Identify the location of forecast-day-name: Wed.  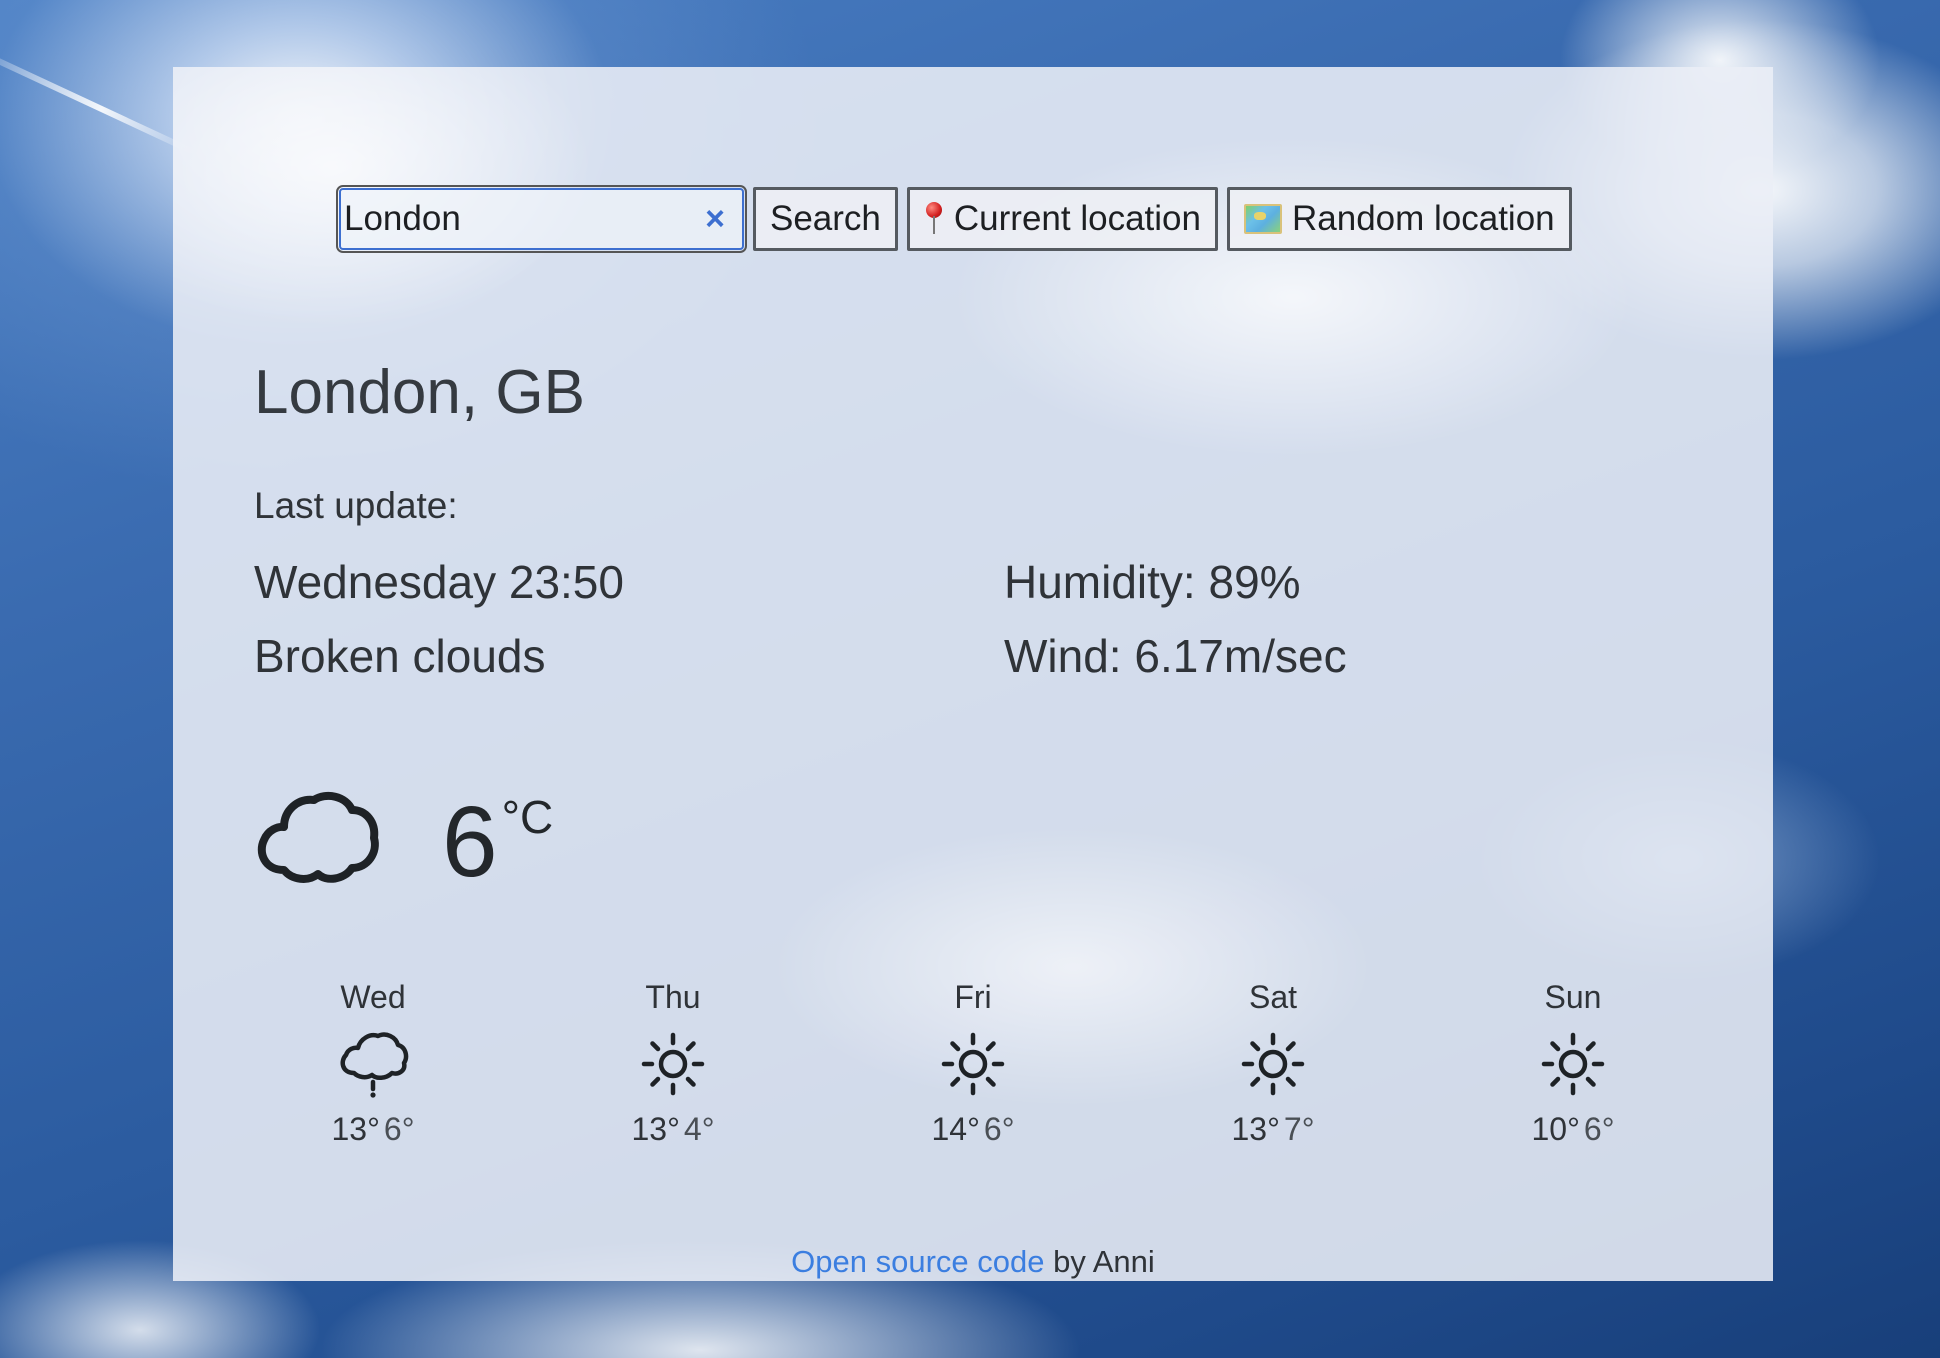
(373, 997).